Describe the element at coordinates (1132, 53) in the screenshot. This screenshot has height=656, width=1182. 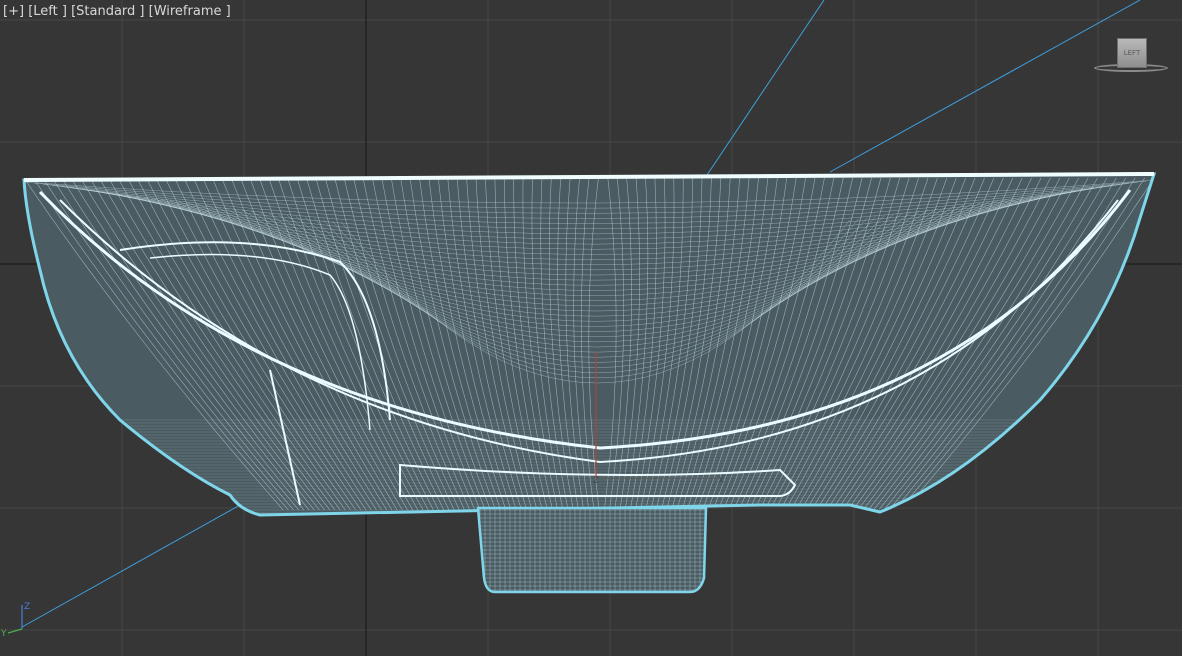
I see `viewcube-left-face: LEFT` at that location.